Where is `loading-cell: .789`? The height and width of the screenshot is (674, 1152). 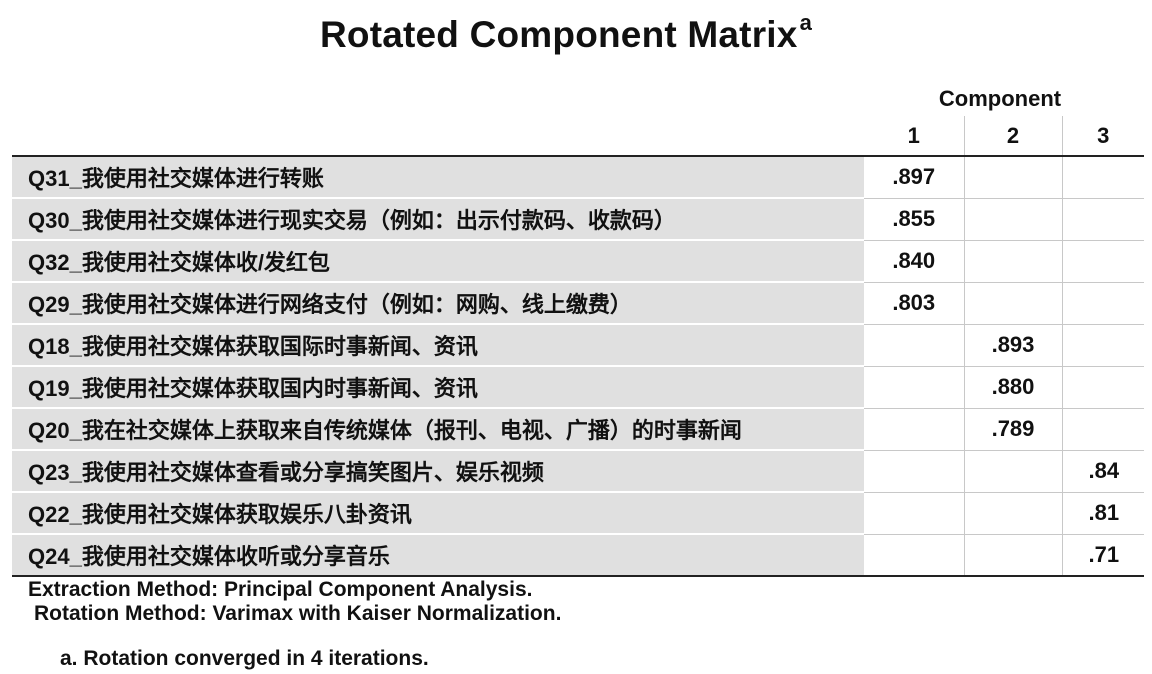 loading-cell: .789 is located at coordinates (1012, 429).